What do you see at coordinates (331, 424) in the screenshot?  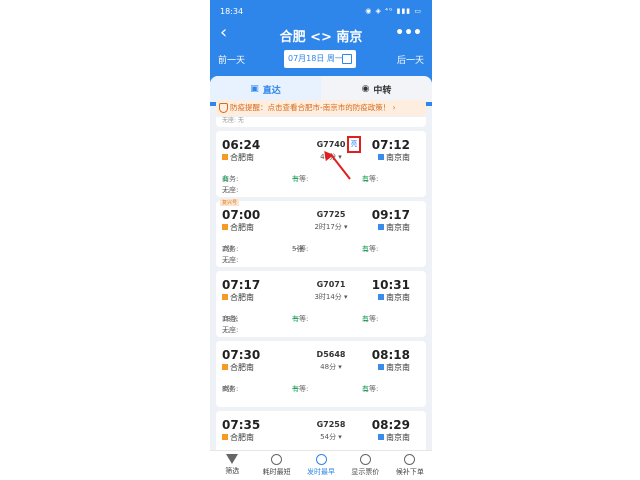 I see `train-number: G7258` at bounding box center [331, 424].